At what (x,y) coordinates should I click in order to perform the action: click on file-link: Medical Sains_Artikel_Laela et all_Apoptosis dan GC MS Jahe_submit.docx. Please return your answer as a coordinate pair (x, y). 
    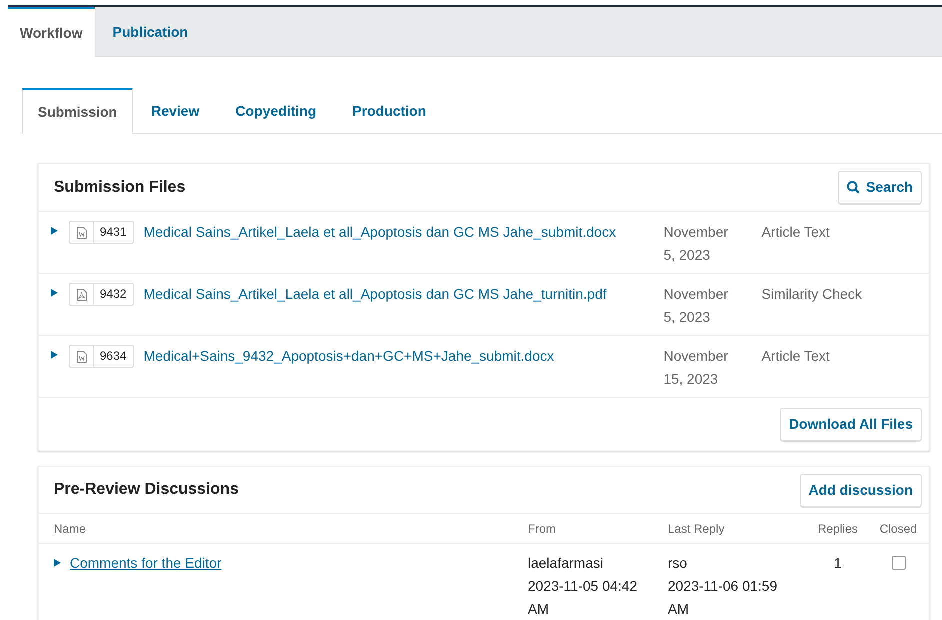
    Looking at the image, I should click on (404, 247).